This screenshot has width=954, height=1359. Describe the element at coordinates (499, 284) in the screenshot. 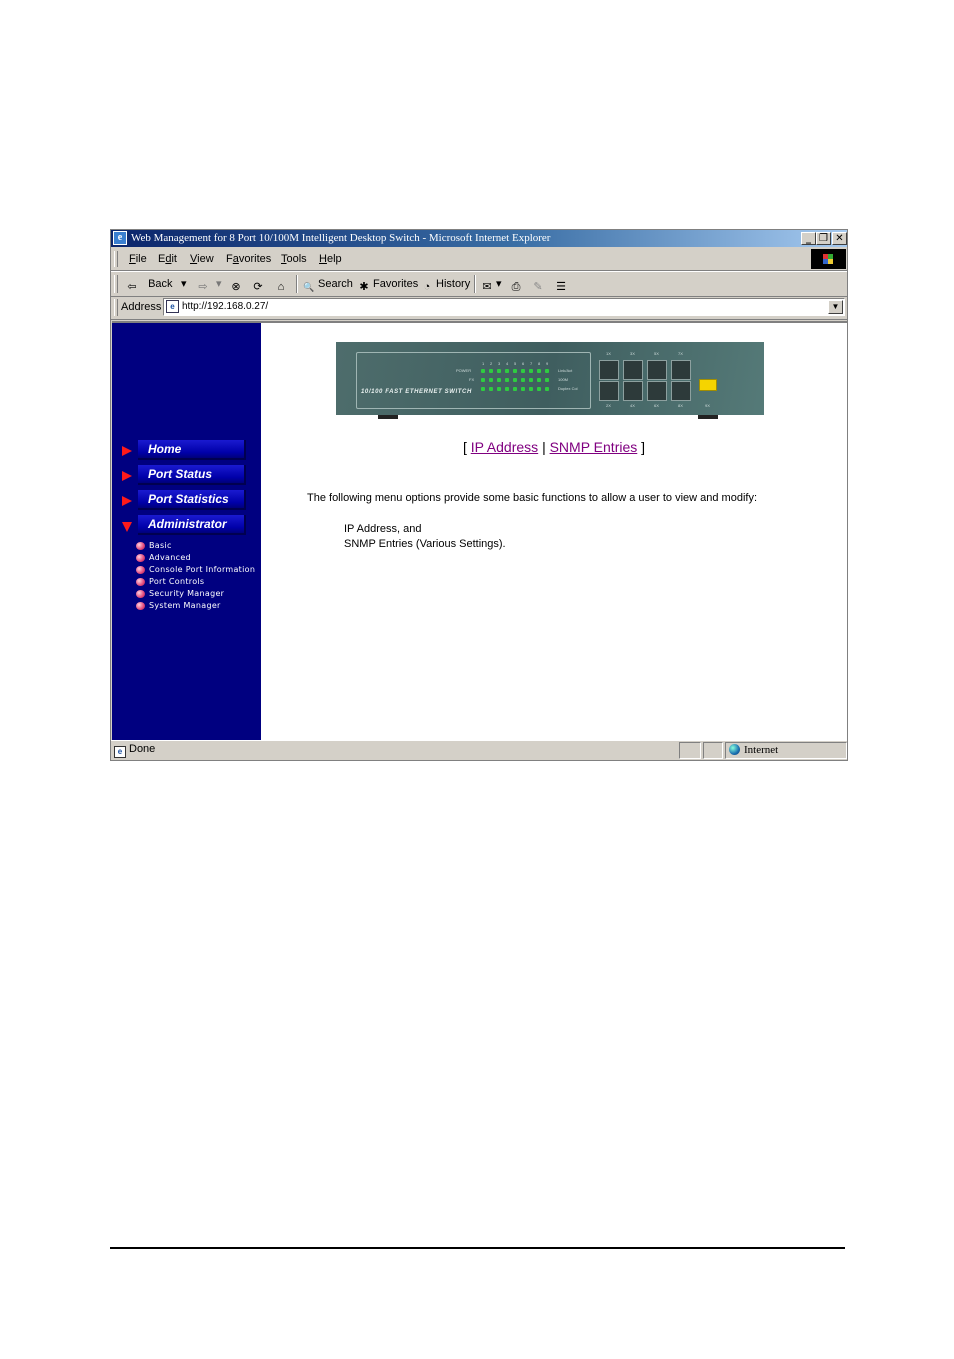

I see `mail-dropdown: ▾` at that location.